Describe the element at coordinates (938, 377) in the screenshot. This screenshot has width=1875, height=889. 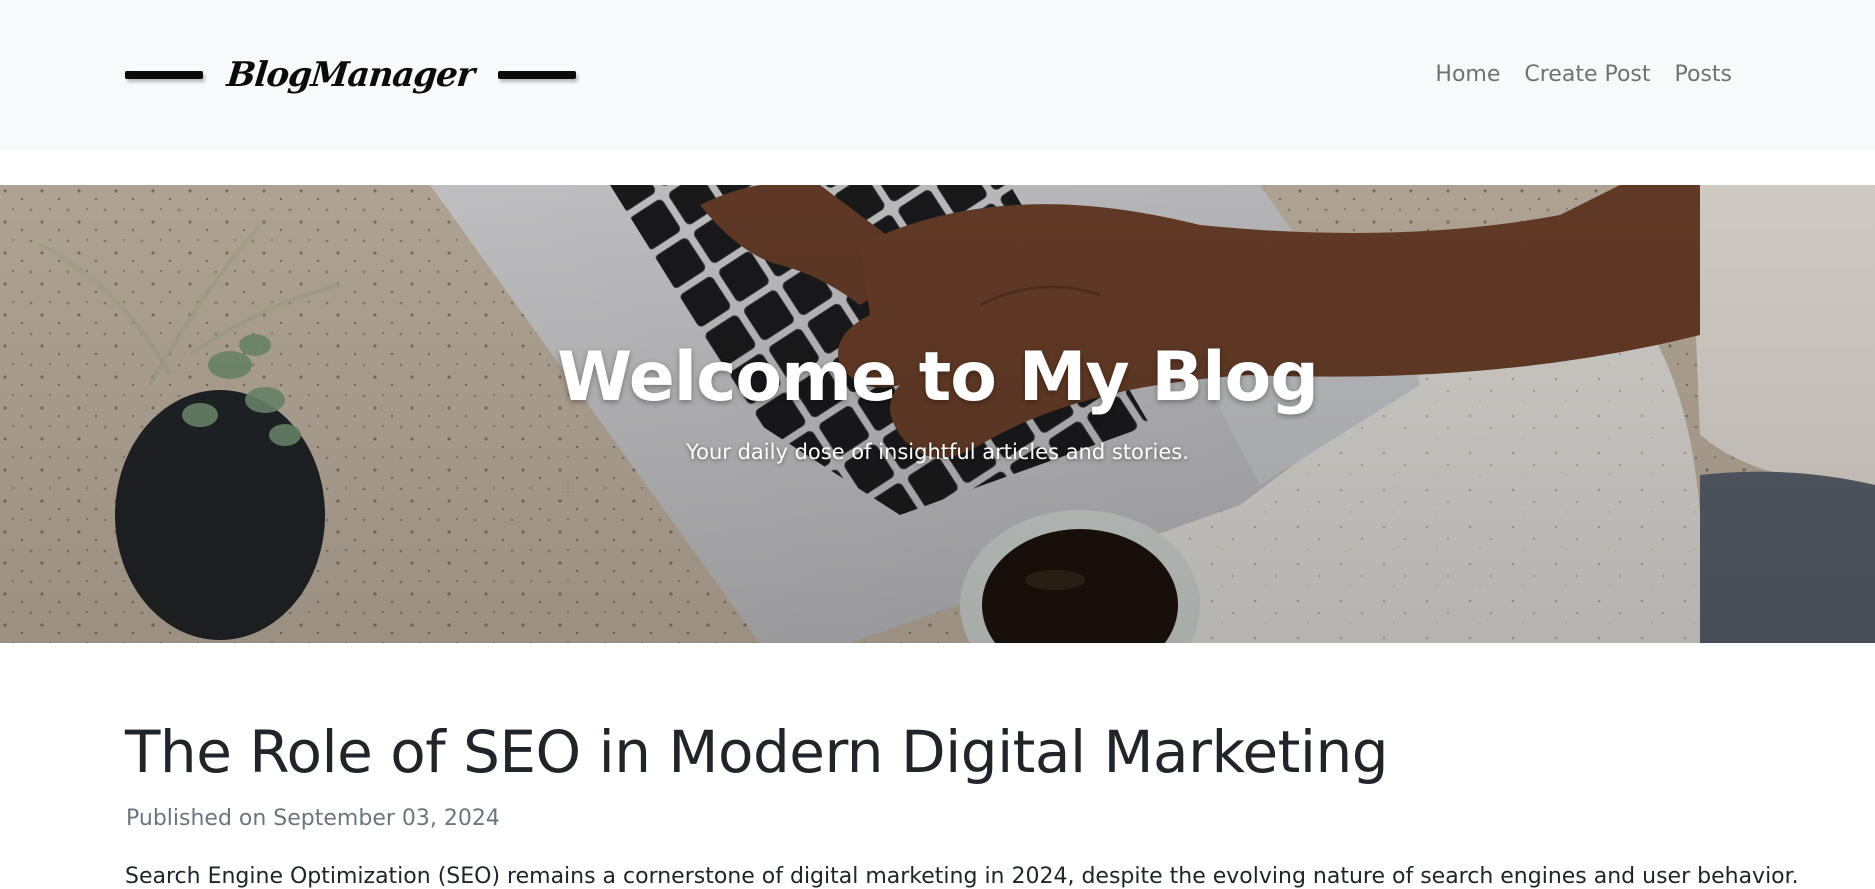
I see `hero-title: Welcome to My Blog` at that location.